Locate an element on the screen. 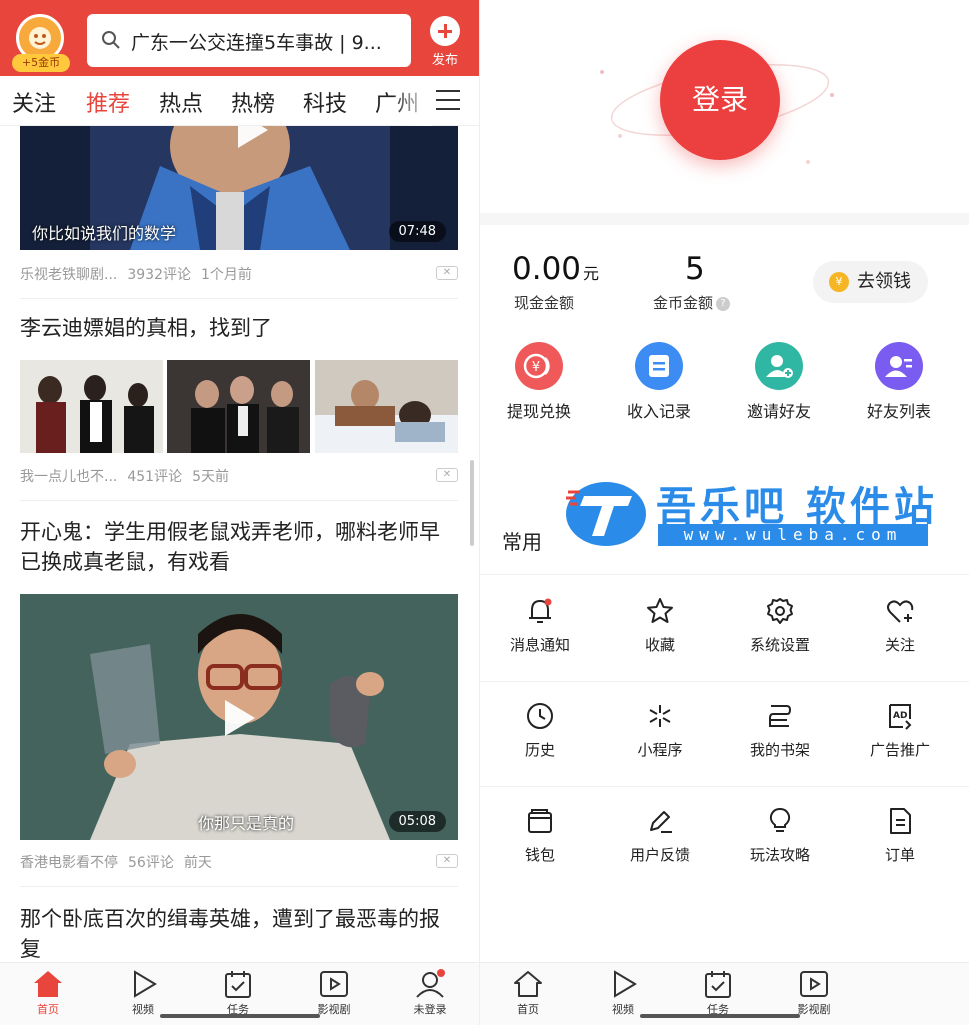 This screenshot has height=1025, width=969. feed-meta-2: 我一点儿也不... 451评论 5天前 is located at coordinates (129, 476).